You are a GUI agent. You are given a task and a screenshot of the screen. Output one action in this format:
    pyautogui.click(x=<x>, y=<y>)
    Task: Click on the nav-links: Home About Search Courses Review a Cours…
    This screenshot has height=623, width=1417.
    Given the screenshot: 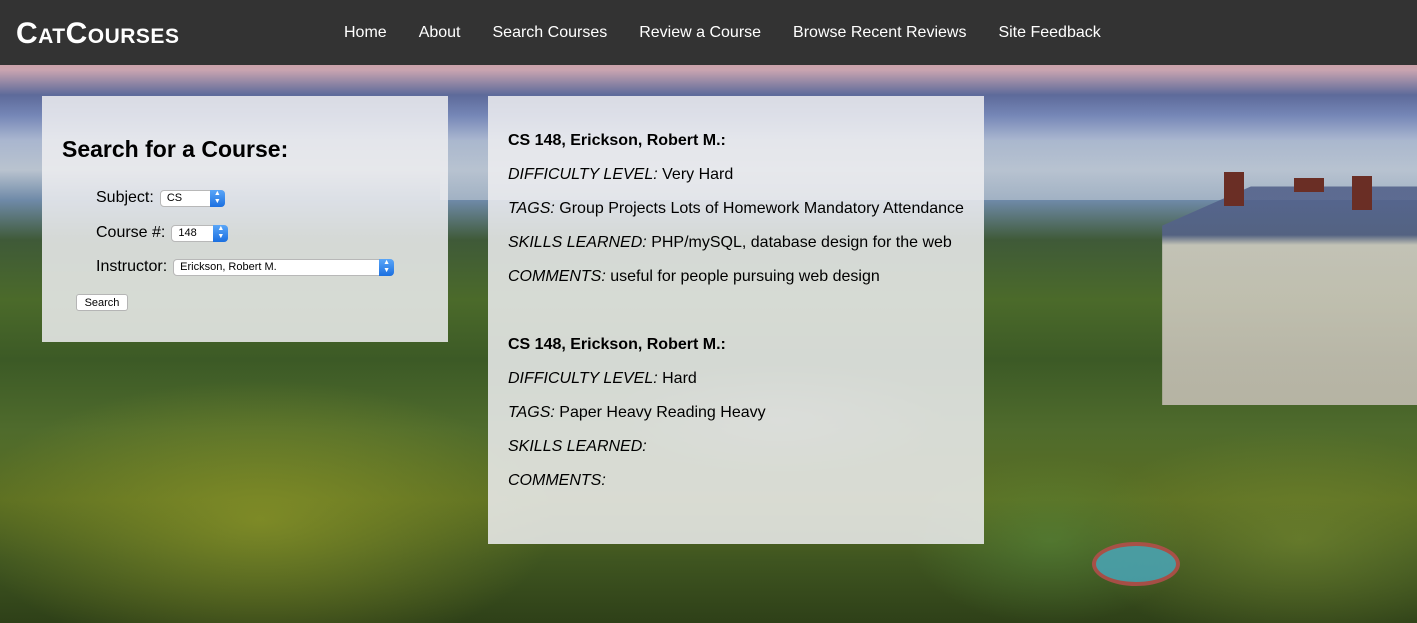 What is the action you would take?
    pyautogui.click(x=722, y=32)
    